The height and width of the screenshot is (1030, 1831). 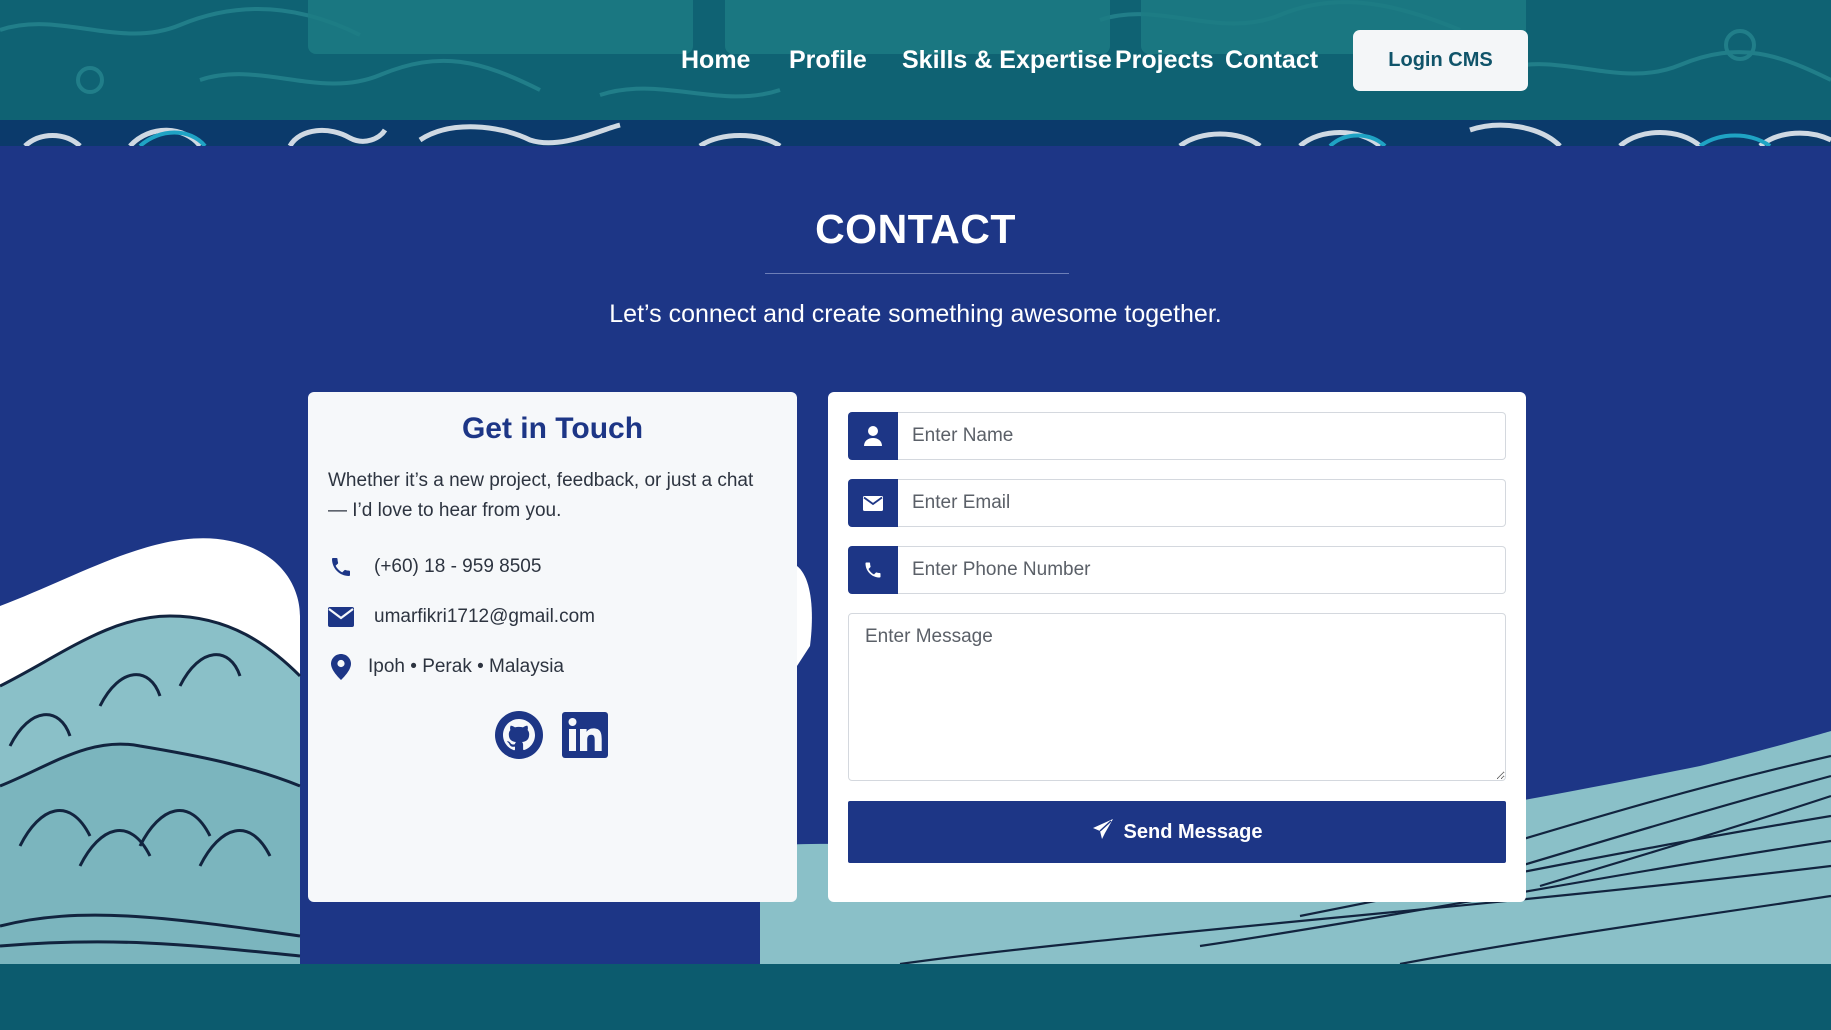 What do you see at coordinates (1271, 60) in the screenshot?
I see `nav-contact: Contact` at bounding box center [1271, 60].